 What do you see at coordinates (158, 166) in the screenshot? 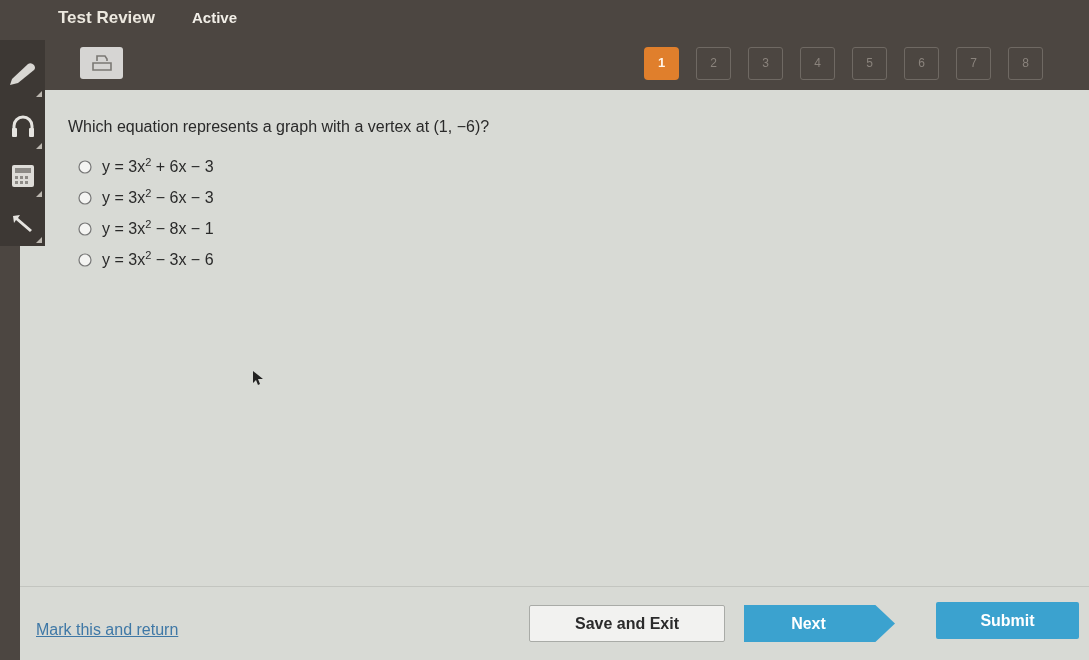
I see `answer-option: y = 3x$^{2}$ + 6x − 3` at bounding box center [158, 166].